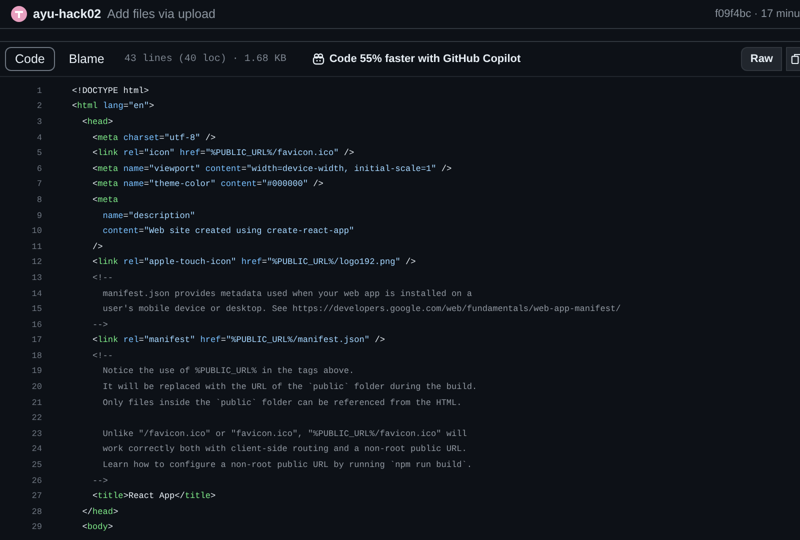 The height and width of the screenshot is (540, 800). What do you see at coordinates (287, 293) in the screenshot?
I see `code-line: manifest.json provides metadata used when your web app is installed on a` at bounding box center [287, 293].